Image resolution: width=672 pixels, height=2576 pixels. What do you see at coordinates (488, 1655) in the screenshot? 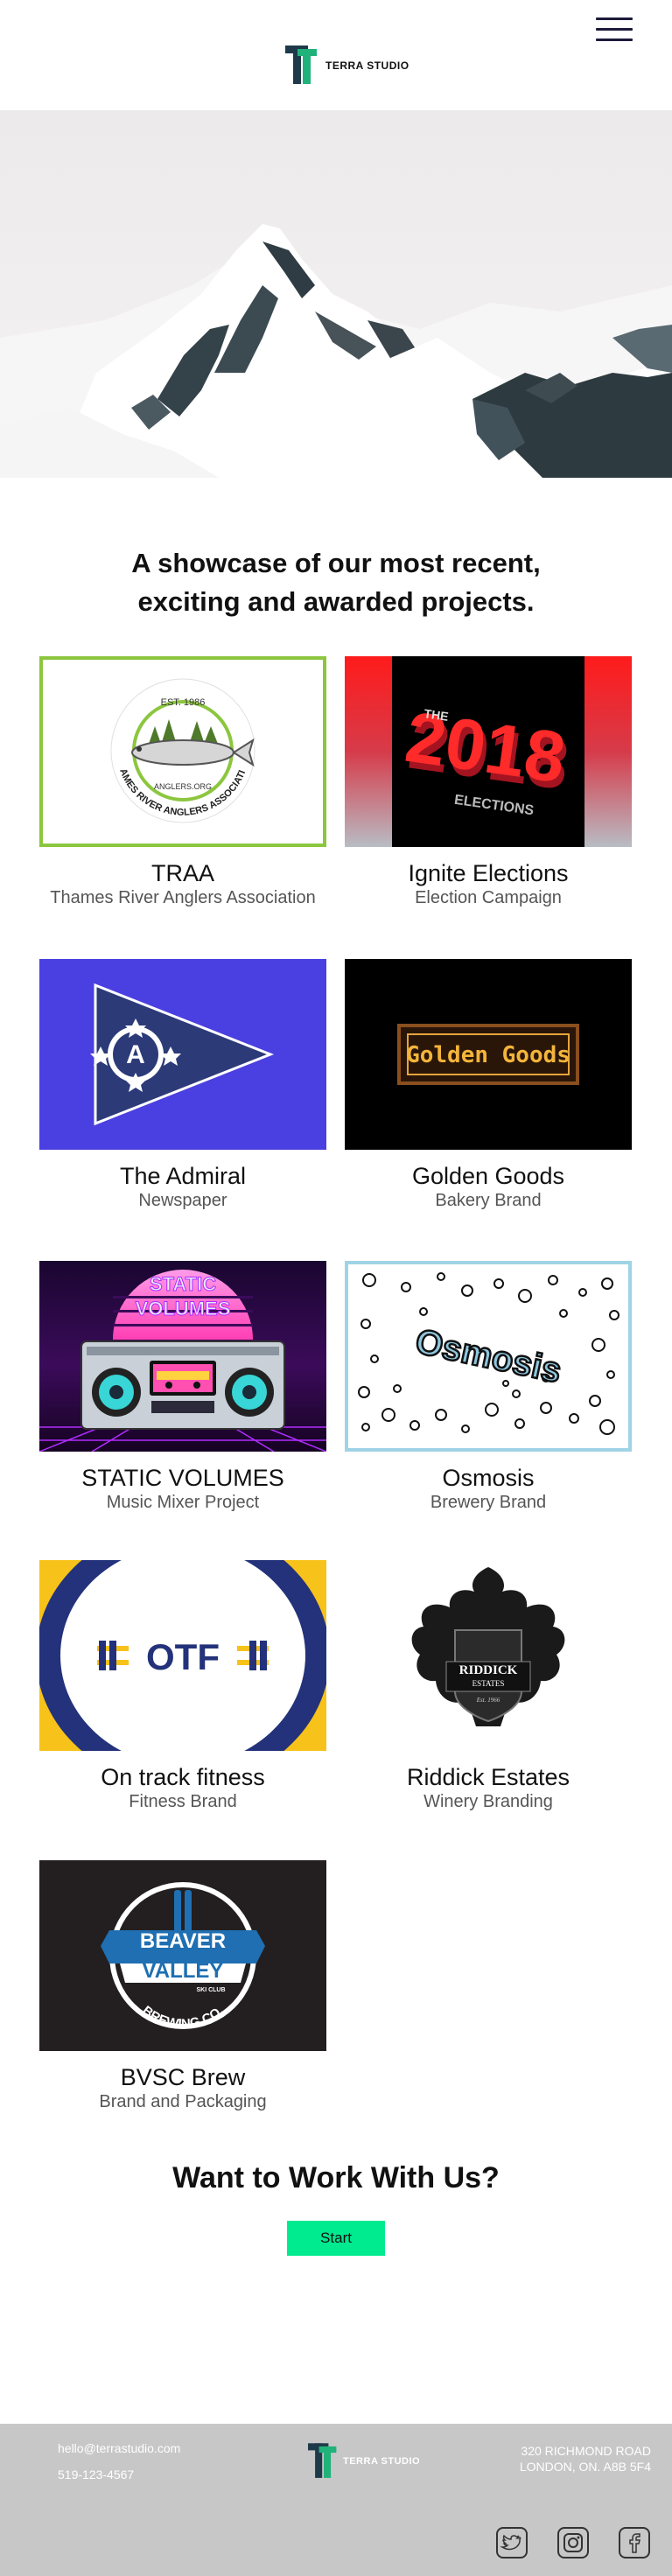
I see `riddick-estates-image: RIDDICK ESTATES Est. 1966` at bounding box center [488, 1655].